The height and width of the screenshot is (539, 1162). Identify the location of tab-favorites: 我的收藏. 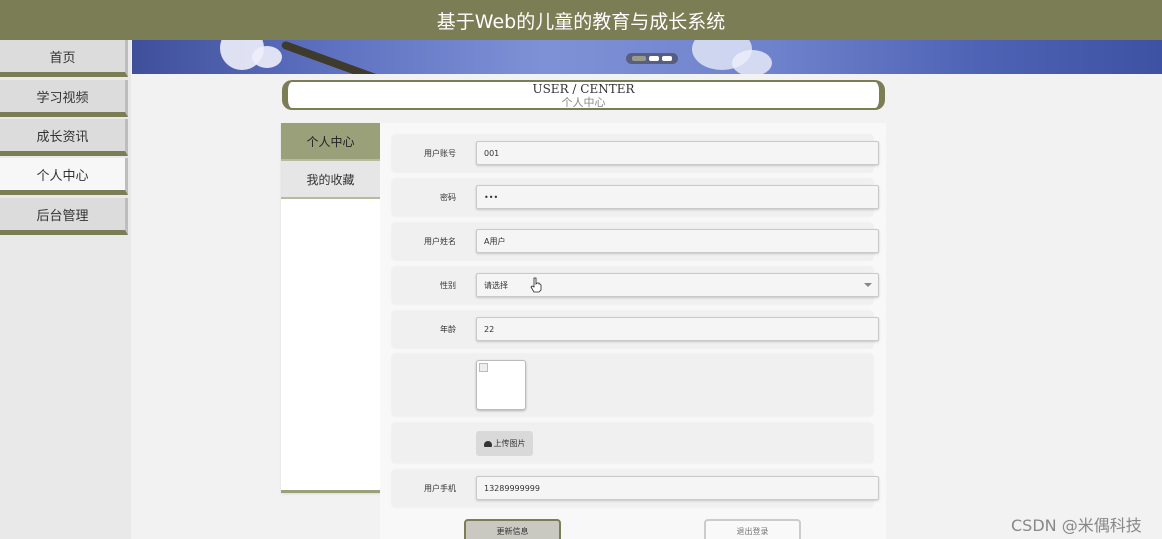
(330, 180).